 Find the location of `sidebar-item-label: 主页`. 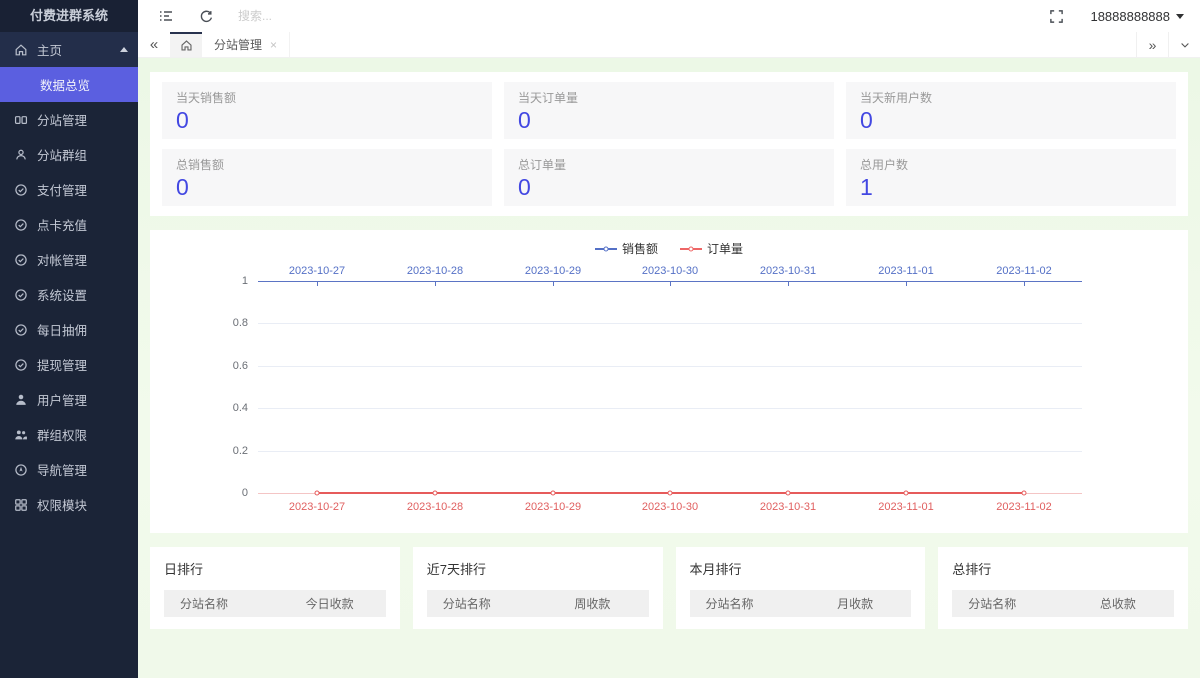

sidebar-item-label: 主页 is located at coordinates (50, 51).